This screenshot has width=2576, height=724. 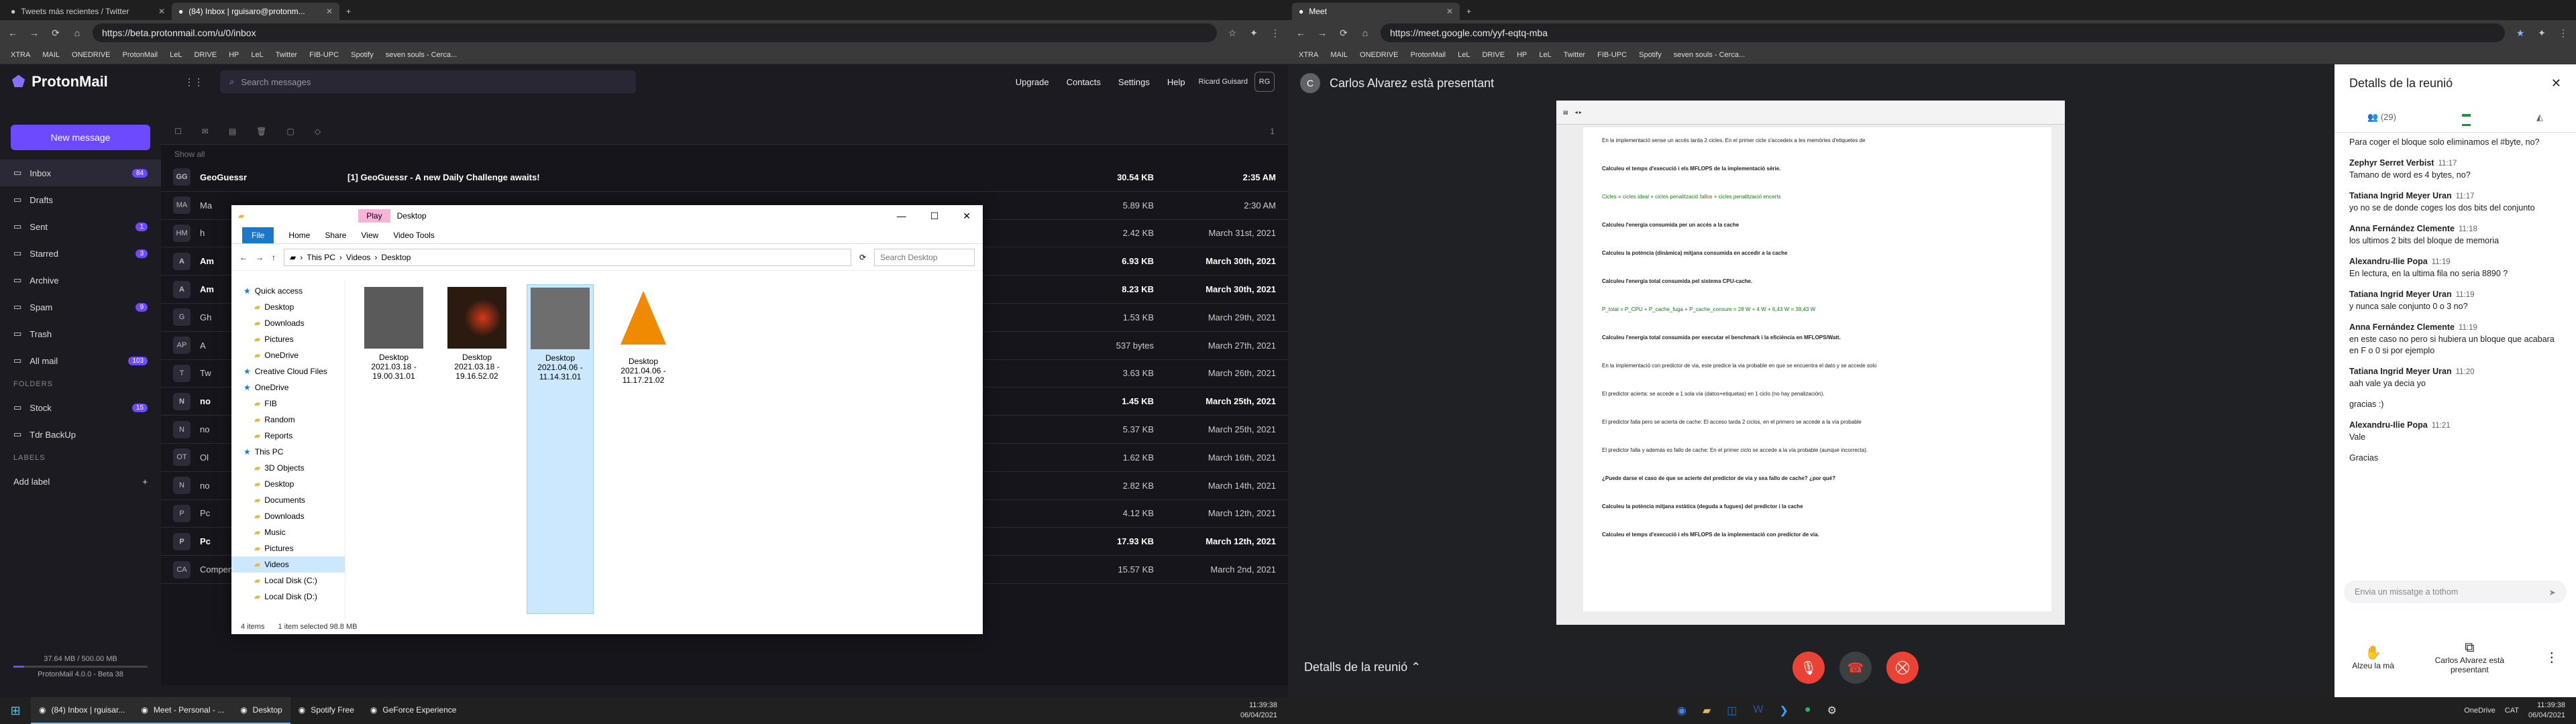 I want to click on spotify-icon: ●, so click(x=1808, y=710).